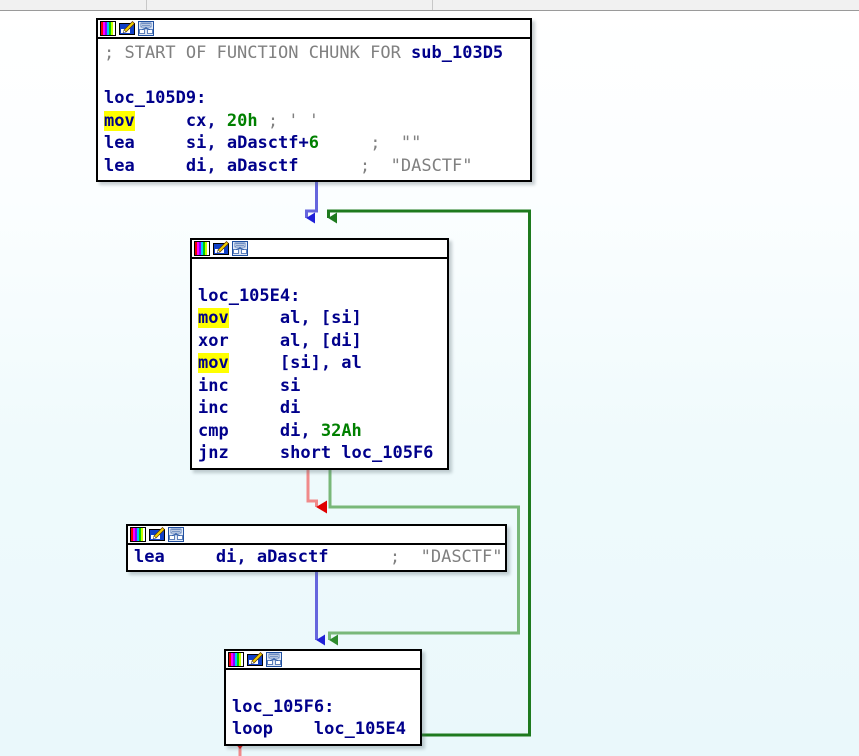 Image resolution: width=859 pixels, height=756 pixels. What do you see at coordinates (295, 363) in the screenshot?
I see `operands: [si], al` at bounding box center [295, 363].